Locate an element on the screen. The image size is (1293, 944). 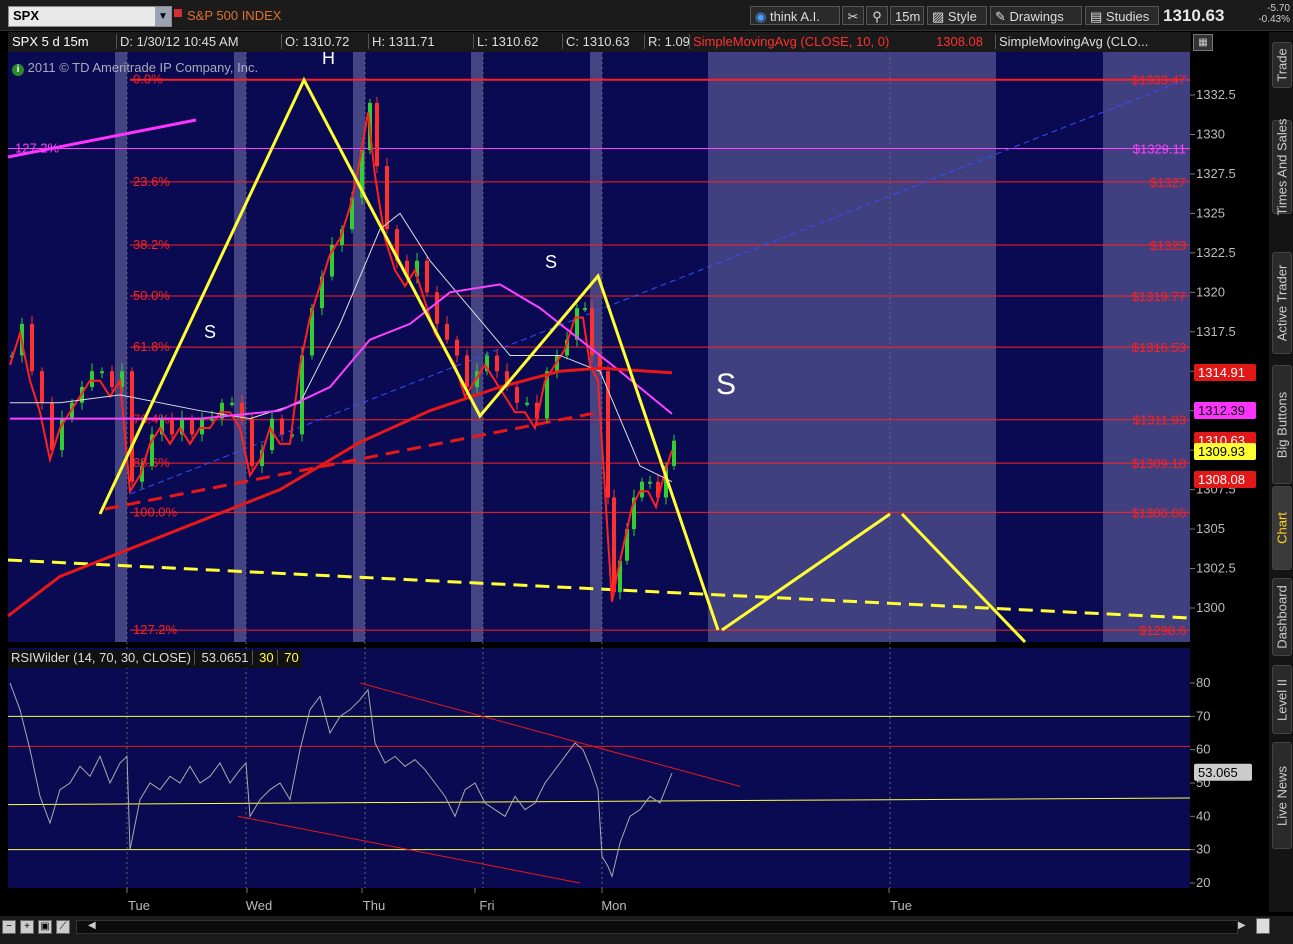
info-date: D: 1/30/12 10:45 AM is located at coordinates (177, 41).